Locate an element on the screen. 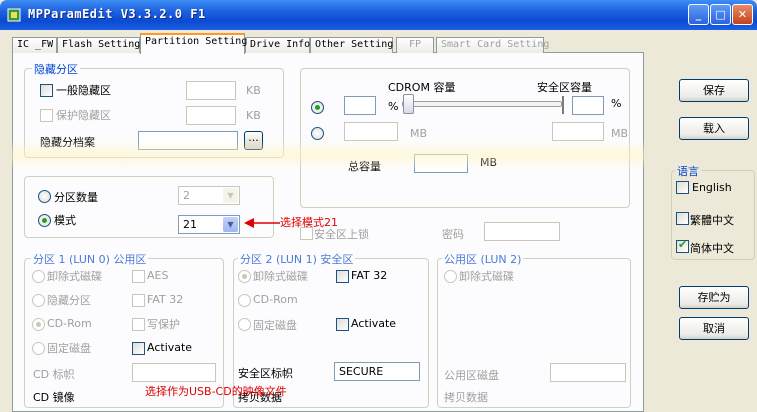 This screenshot has width=757, height=412. hidden-file-input is located at coordinates (188, 140).